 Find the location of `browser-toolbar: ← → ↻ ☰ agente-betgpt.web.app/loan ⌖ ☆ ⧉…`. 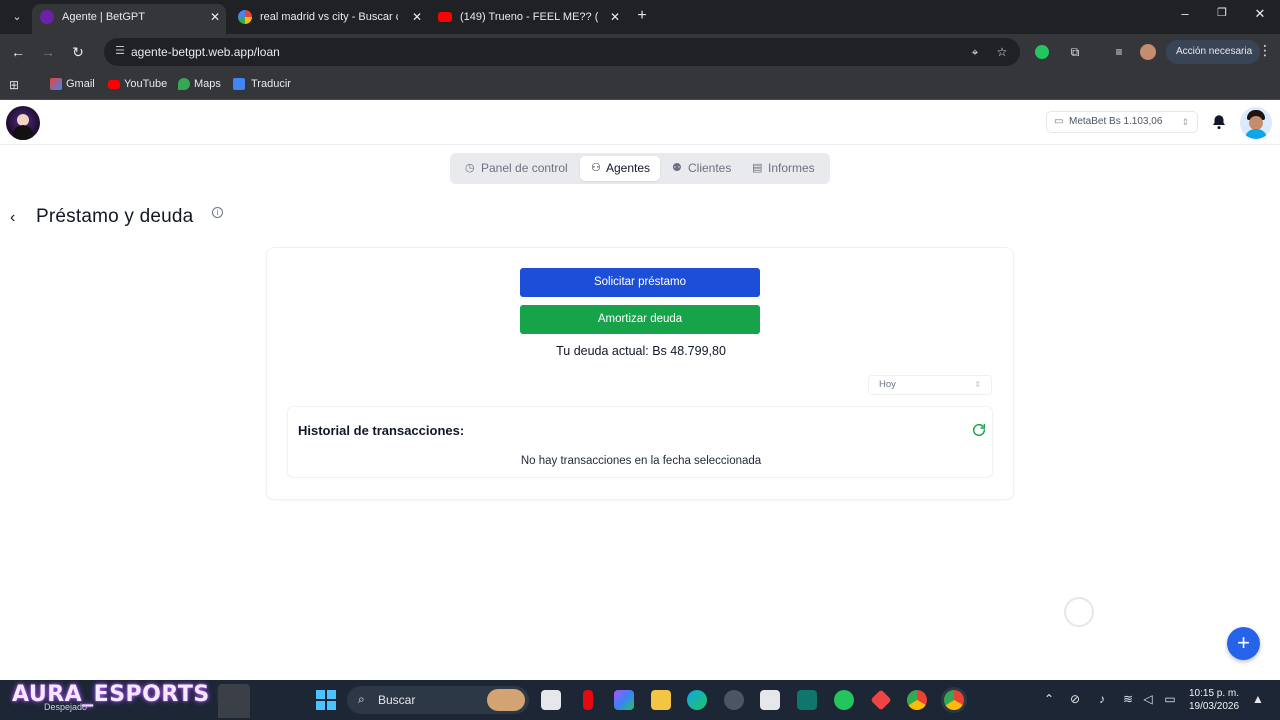

browser-toolbar: ← → ↻ ☰ agente-betgpt.web.app/loan ⌖ ☆ ⧉… is located at coordinates (640, 52).